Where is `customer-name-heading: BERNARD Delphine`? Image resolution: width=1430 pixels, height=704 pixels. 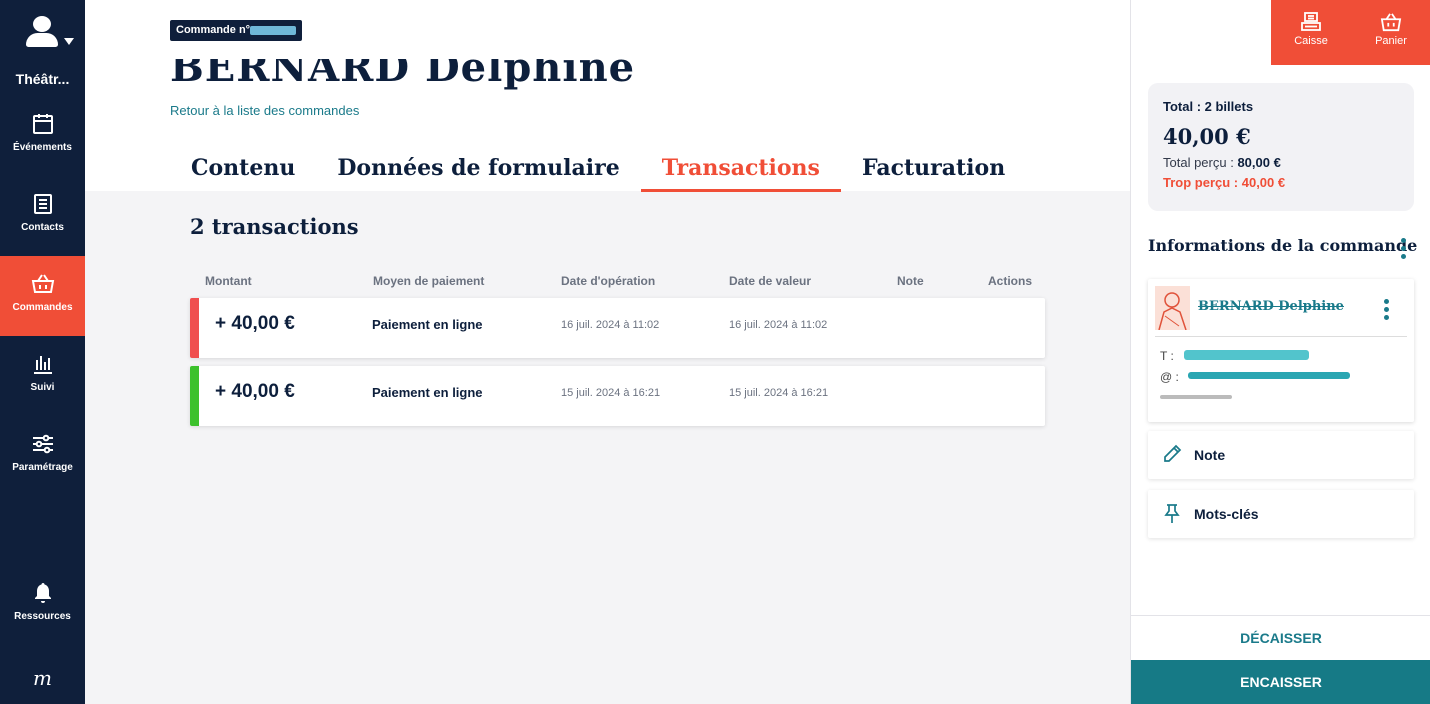
customer-name-heading: BERNARD Delphine is located at coordinates (403, 67).